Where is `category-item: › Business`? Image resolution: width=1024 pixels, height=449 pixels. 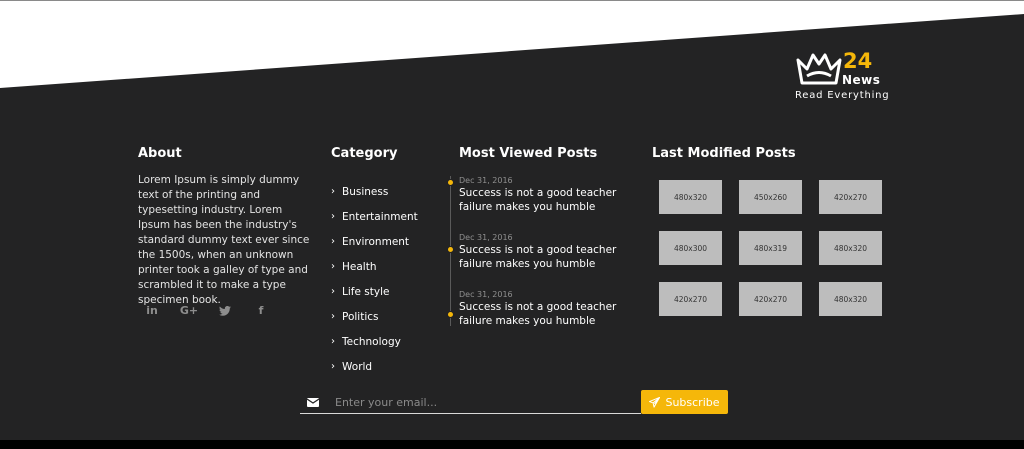
category-item: › Business is located at coordinates (374, 191).